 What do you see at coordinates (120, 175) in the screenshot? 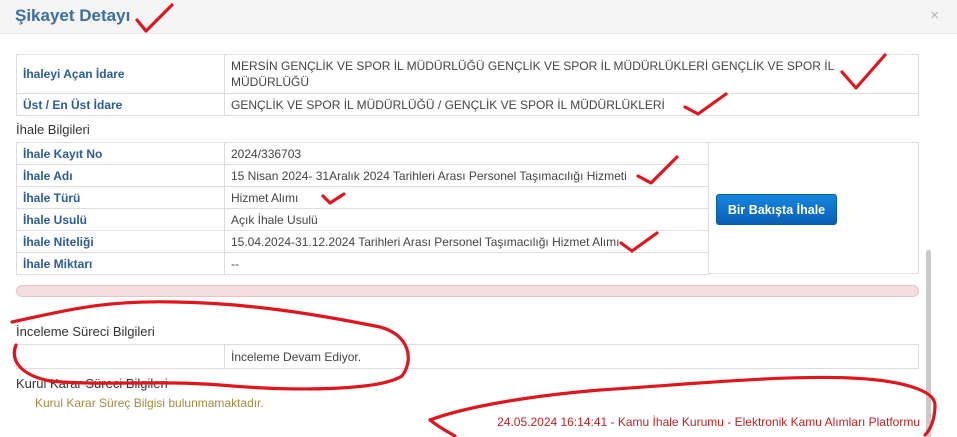
I see `row-label: İhale Adı` at bounding box center [120, 175].